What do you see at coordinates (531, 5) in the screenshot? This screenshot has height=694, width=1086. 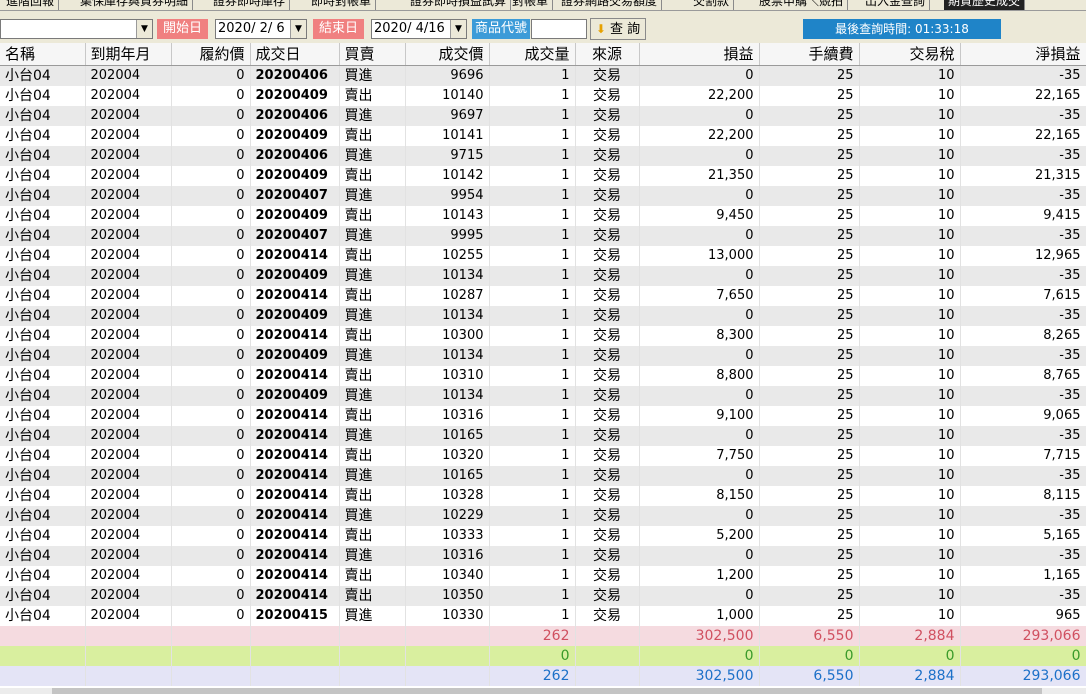 I see `tab-5: 對帳單` at bounding box center [531, 5].